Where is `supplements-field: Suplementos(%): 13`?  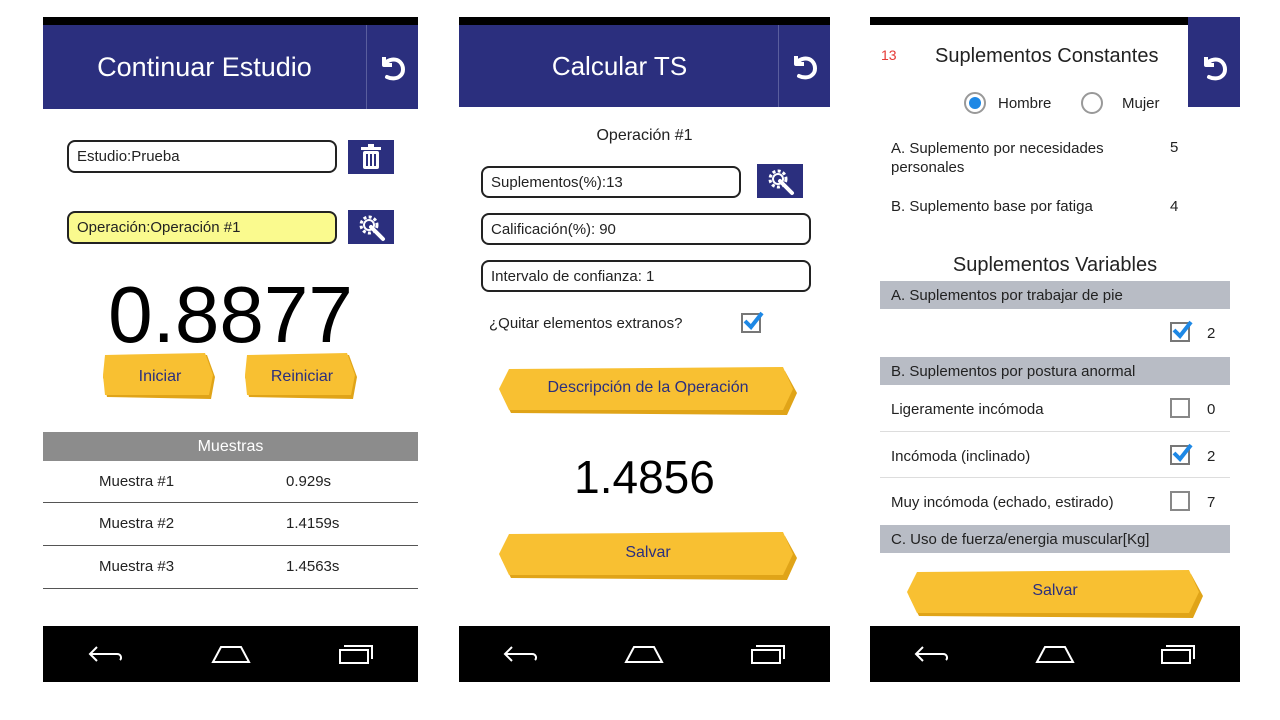
supplements-field: Suplementos(%): 13 is located at coordinates (611, 182).